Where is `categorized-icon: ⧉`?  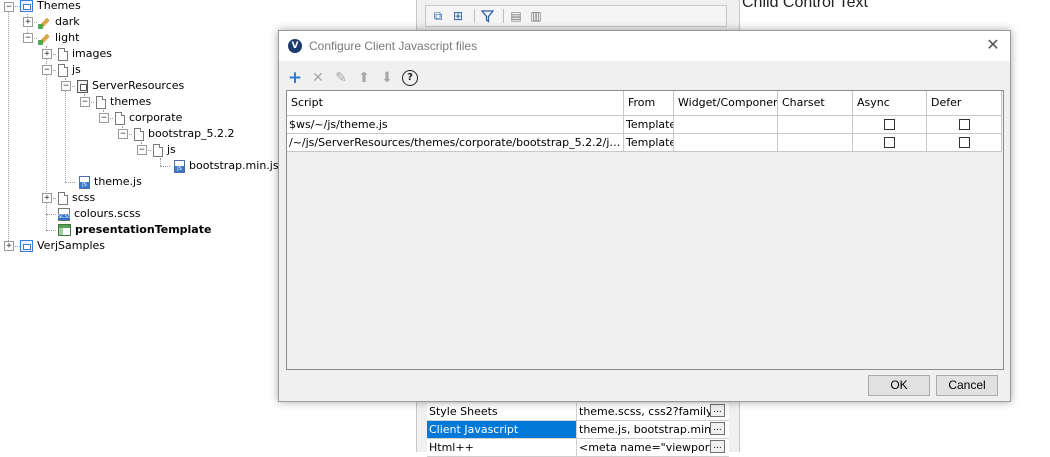 categorized-icon: ⧉ is located at coordinates (438, 16).